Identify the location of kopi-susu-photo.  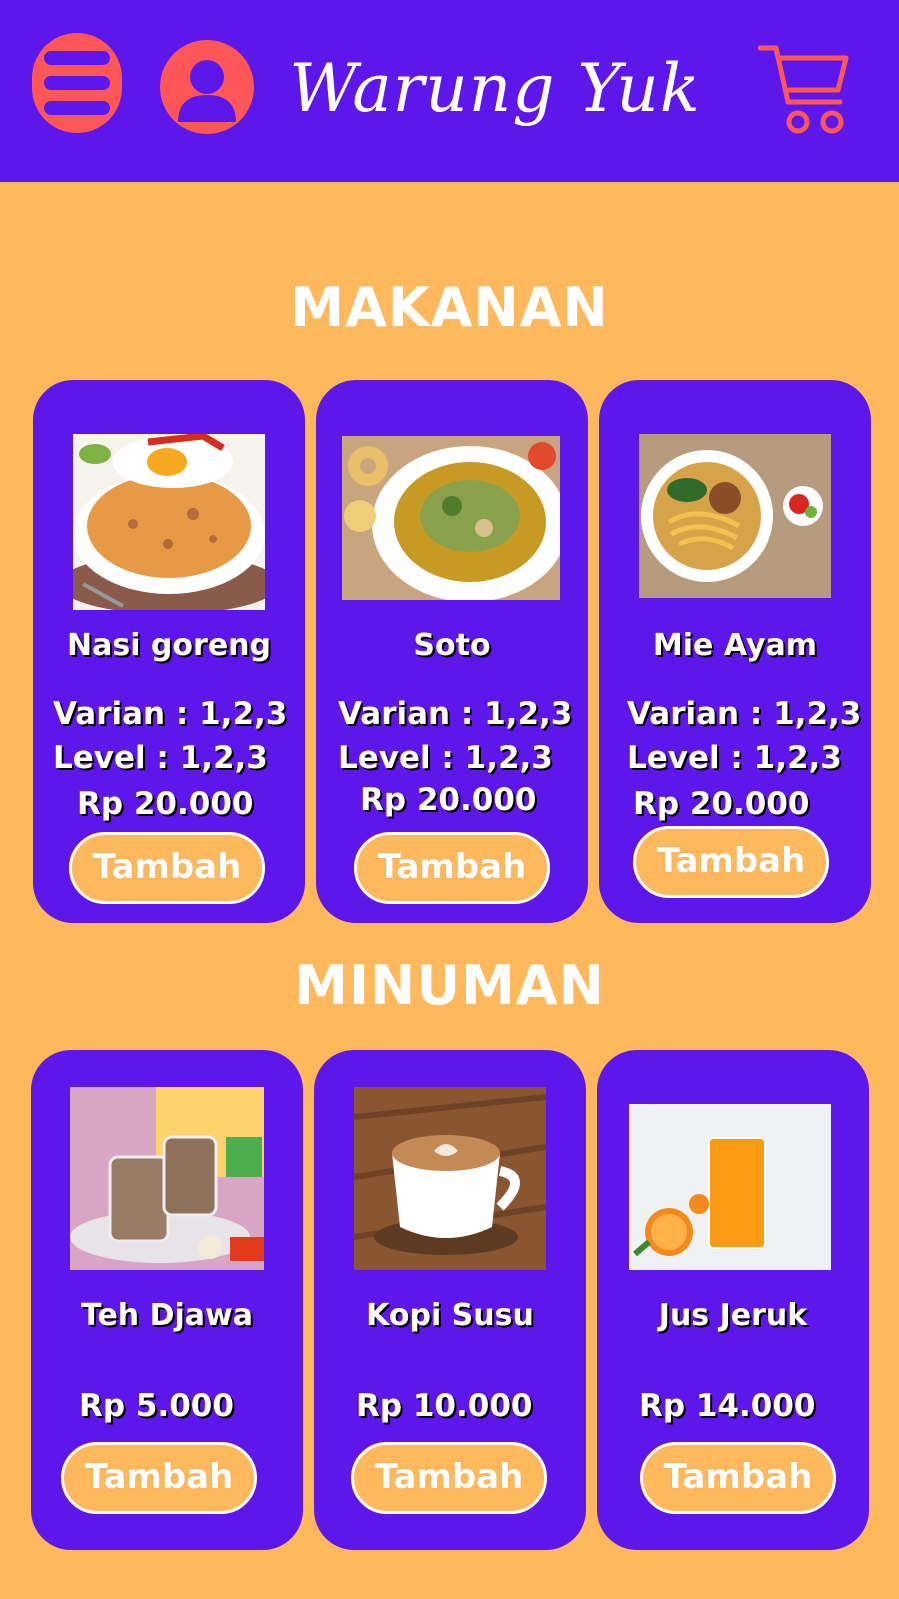
(450, 1178).